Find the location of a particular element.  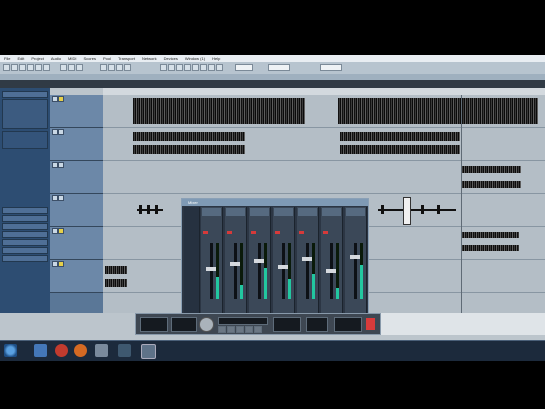

mixer-title-bar: Mixer is located at coordinates (275, 202).